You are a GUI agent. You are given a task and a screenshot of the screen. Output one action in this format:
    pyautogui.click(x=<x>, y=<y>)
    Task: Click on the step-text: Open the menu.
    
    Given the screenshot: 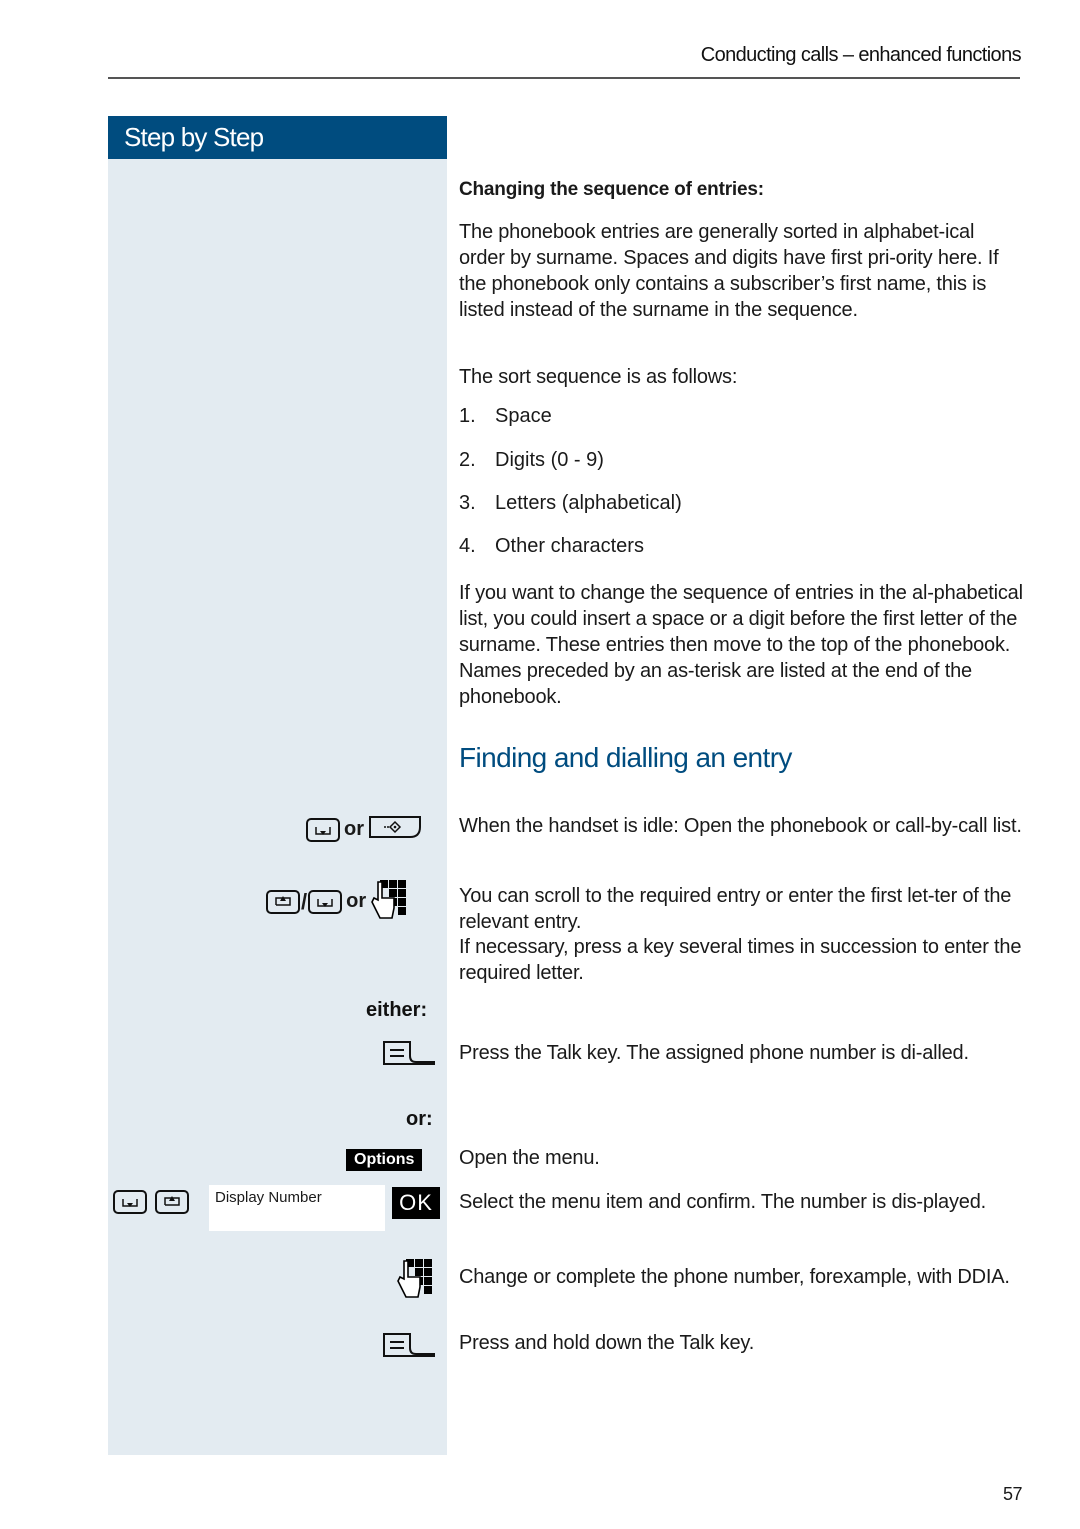 What is the action you would take?
    pyautogui.click(x=529, y=1158)
    